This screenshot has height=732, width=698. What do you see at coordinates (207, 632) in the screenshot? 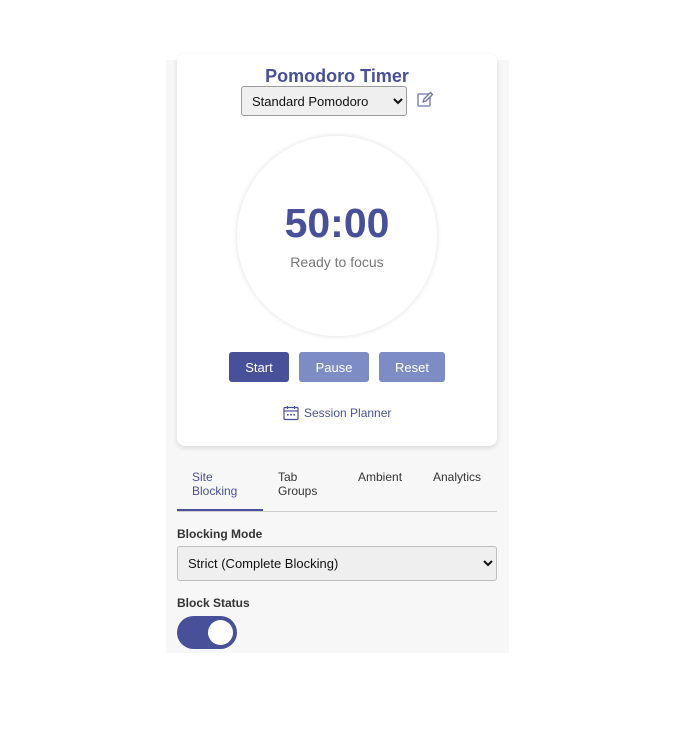
I see `block-status-toggle` at bounding box center [207, 632].